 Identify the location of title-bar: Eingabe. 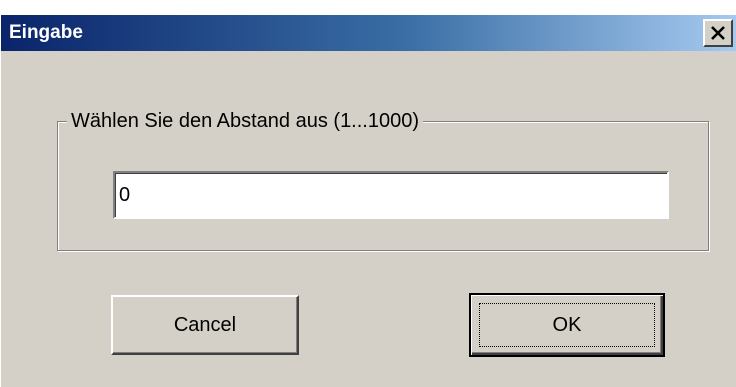
(368, 33).